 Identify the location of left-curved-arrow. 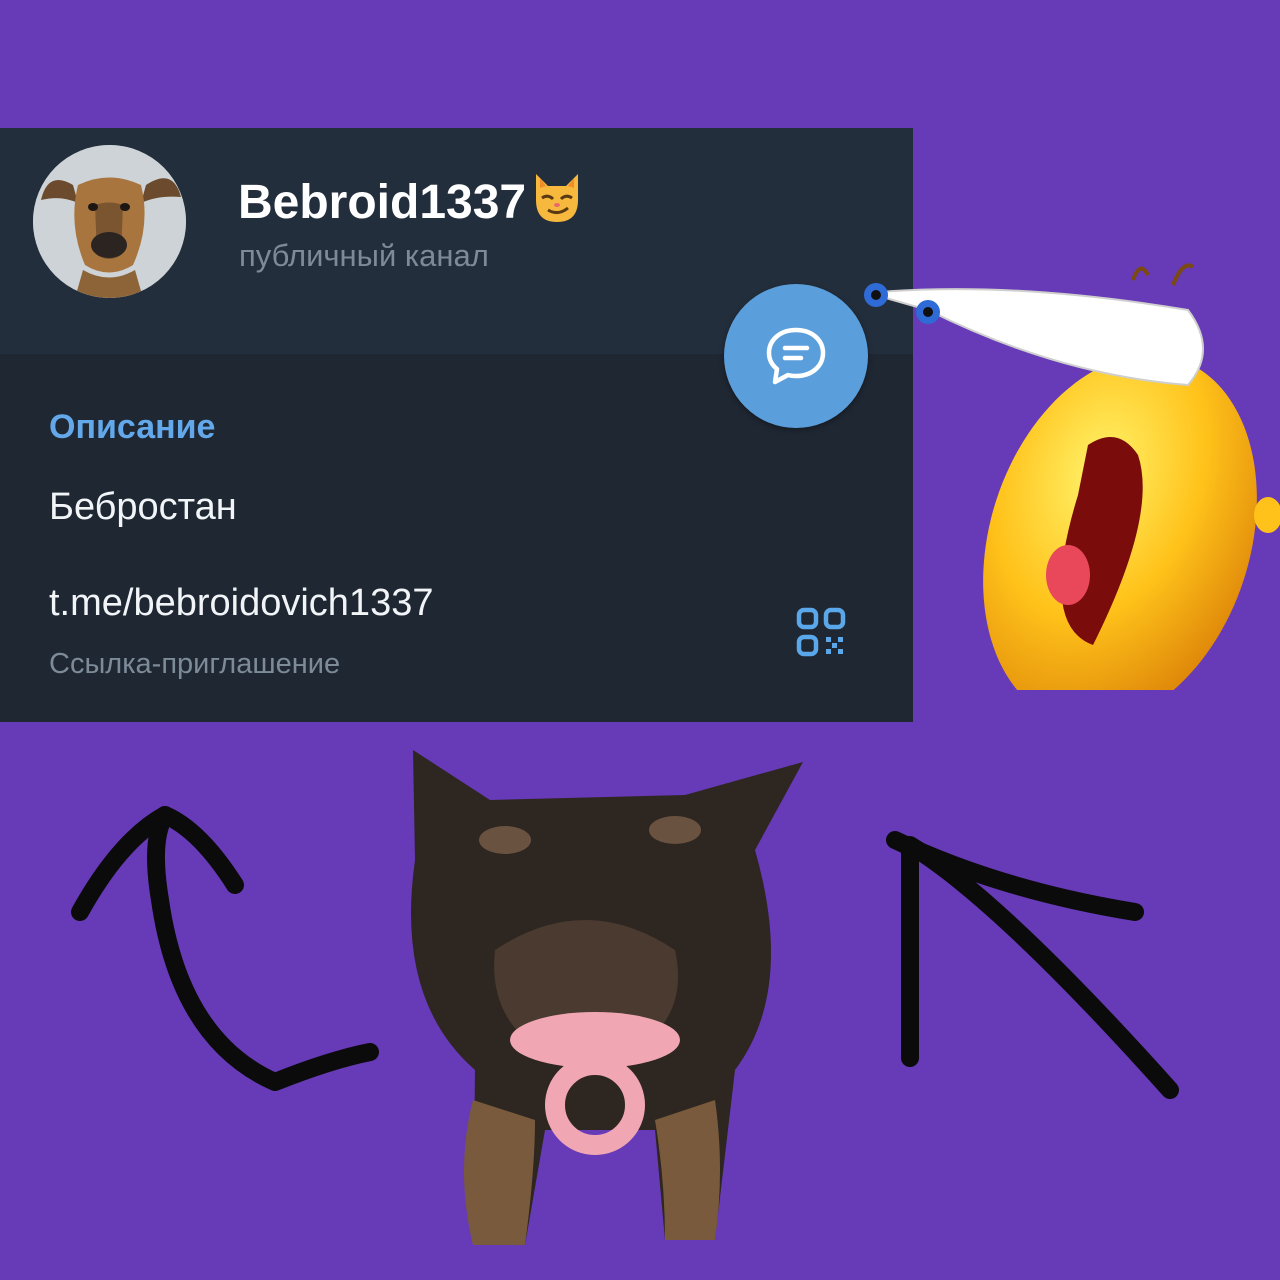
(263, 948).